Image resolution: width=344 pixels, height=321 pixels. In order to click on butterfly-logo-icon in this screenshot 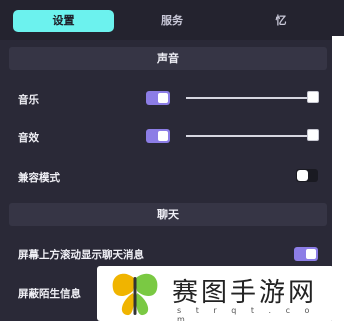, I will do `click(135, 294)`.